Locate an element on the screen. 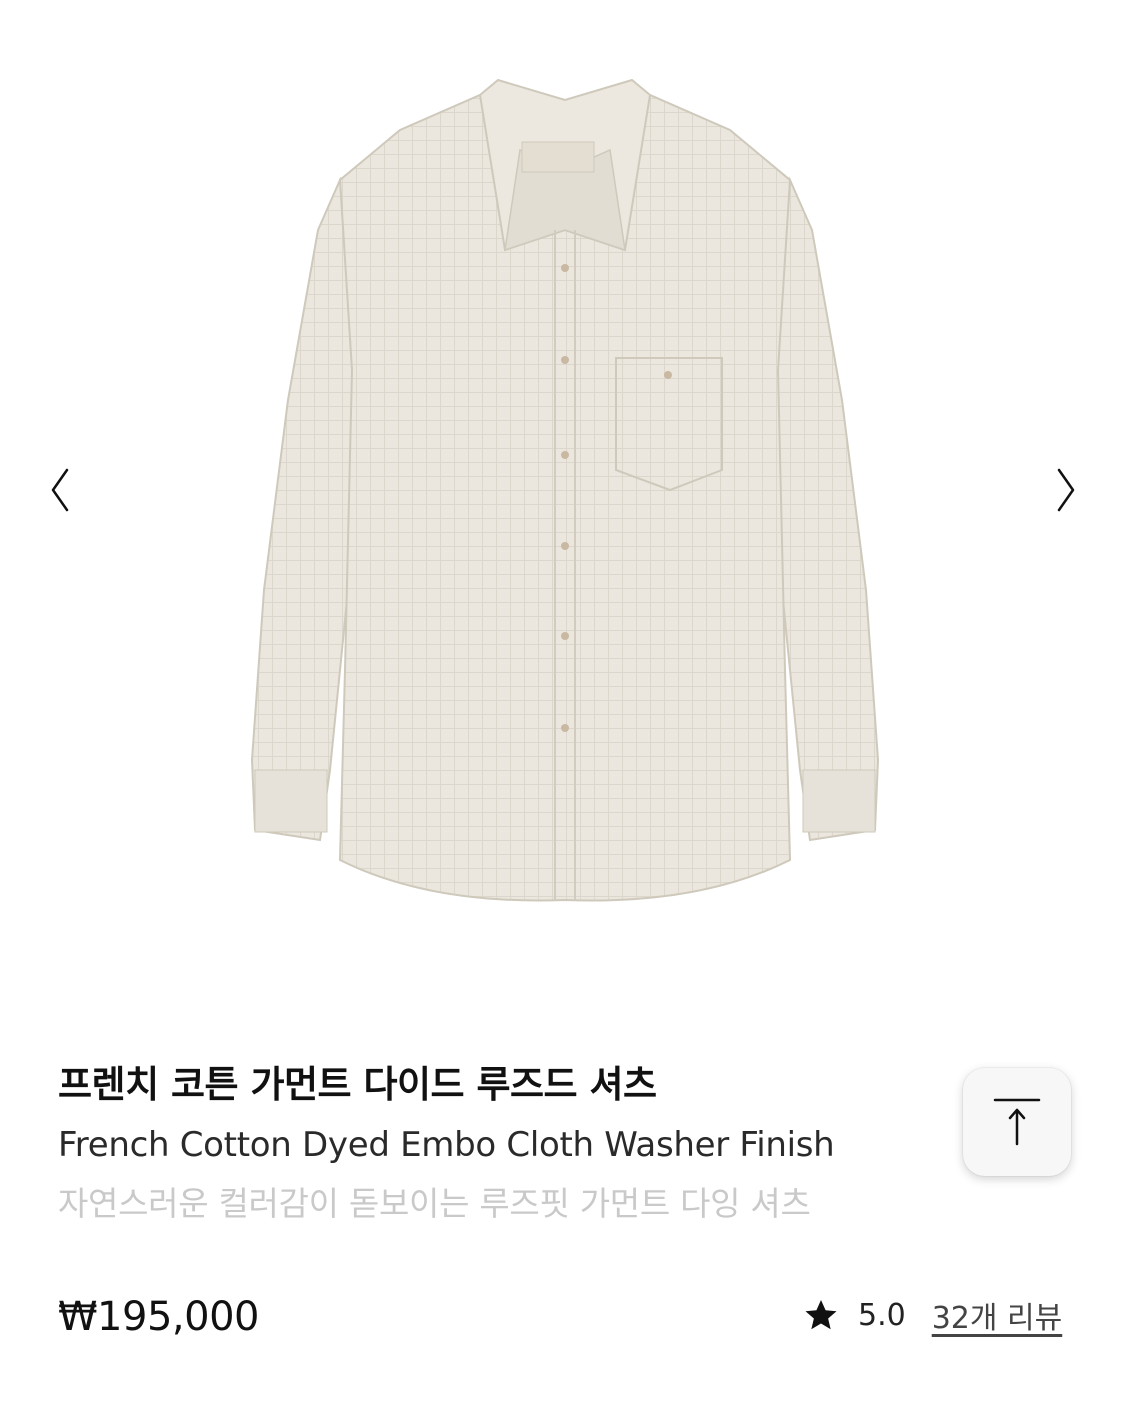  scroll-to-top-button is located at coordinates (1017, 1122).